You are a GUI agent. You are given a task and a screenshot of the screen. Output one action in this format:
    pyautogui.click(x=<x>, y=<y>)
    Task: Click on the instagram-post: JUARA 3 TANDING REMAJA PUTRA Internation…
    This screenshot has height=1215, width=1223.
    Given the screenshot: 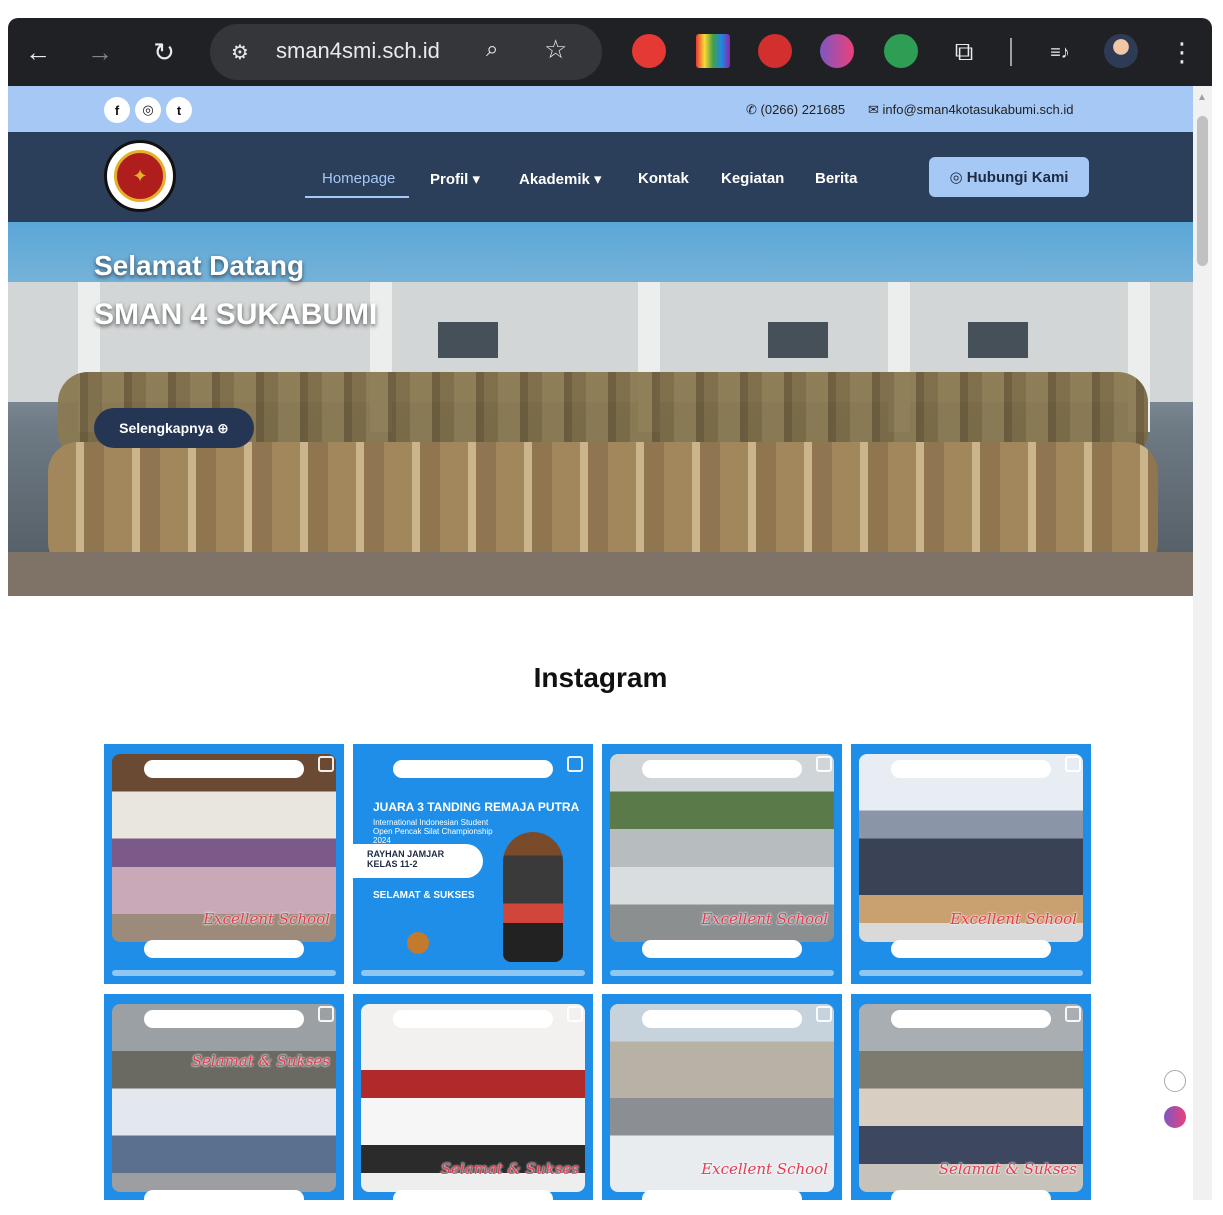 What is the action you would take?
    pyautogui.click(x=473, y=864)
    